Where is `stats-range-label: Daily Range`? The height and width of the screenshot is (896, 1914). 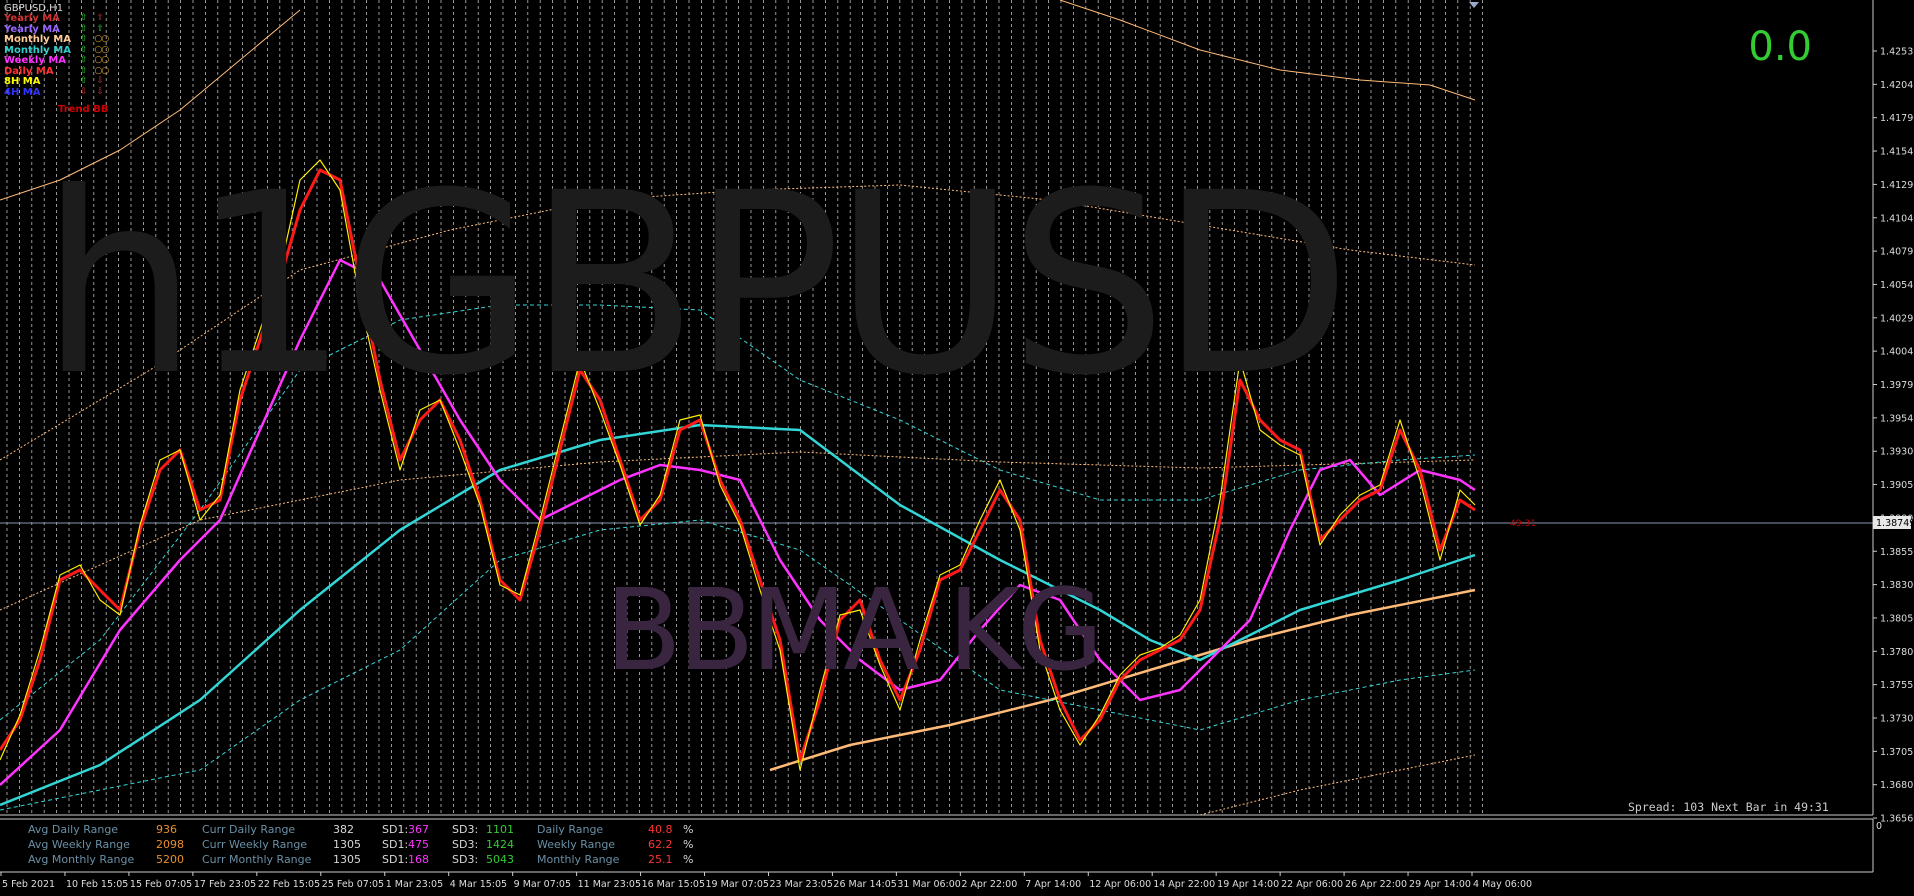
stats-range-label: Daily Range is located at coordinates (570, 829).